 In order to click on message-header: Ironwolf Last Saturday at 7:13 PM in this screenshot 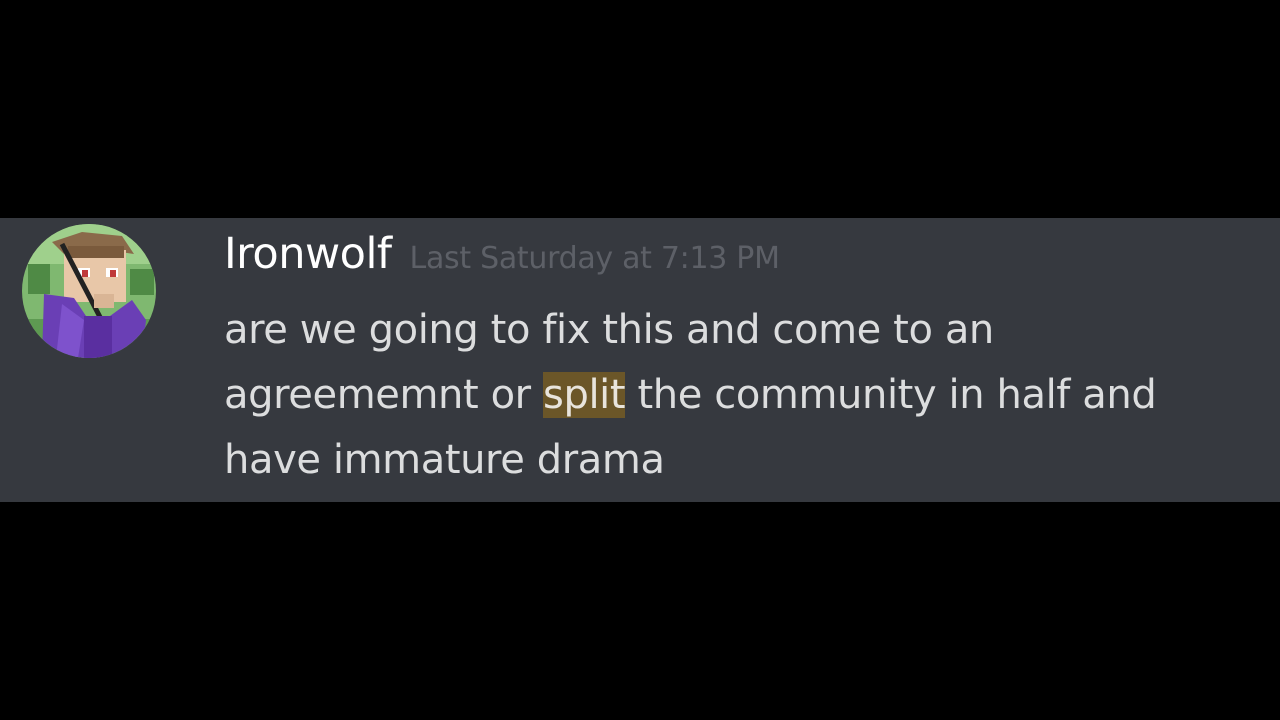, I will do `click(502, 254)`.